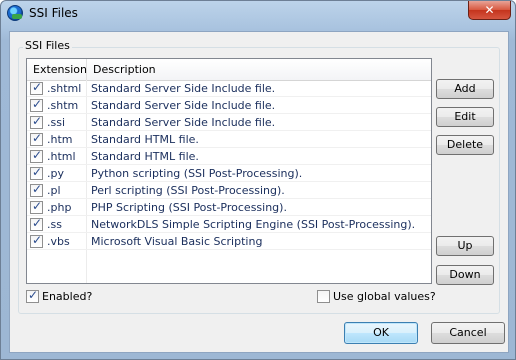  I want to click on list-item: .shtm Standard Server Side Include file., so click(229, 105).